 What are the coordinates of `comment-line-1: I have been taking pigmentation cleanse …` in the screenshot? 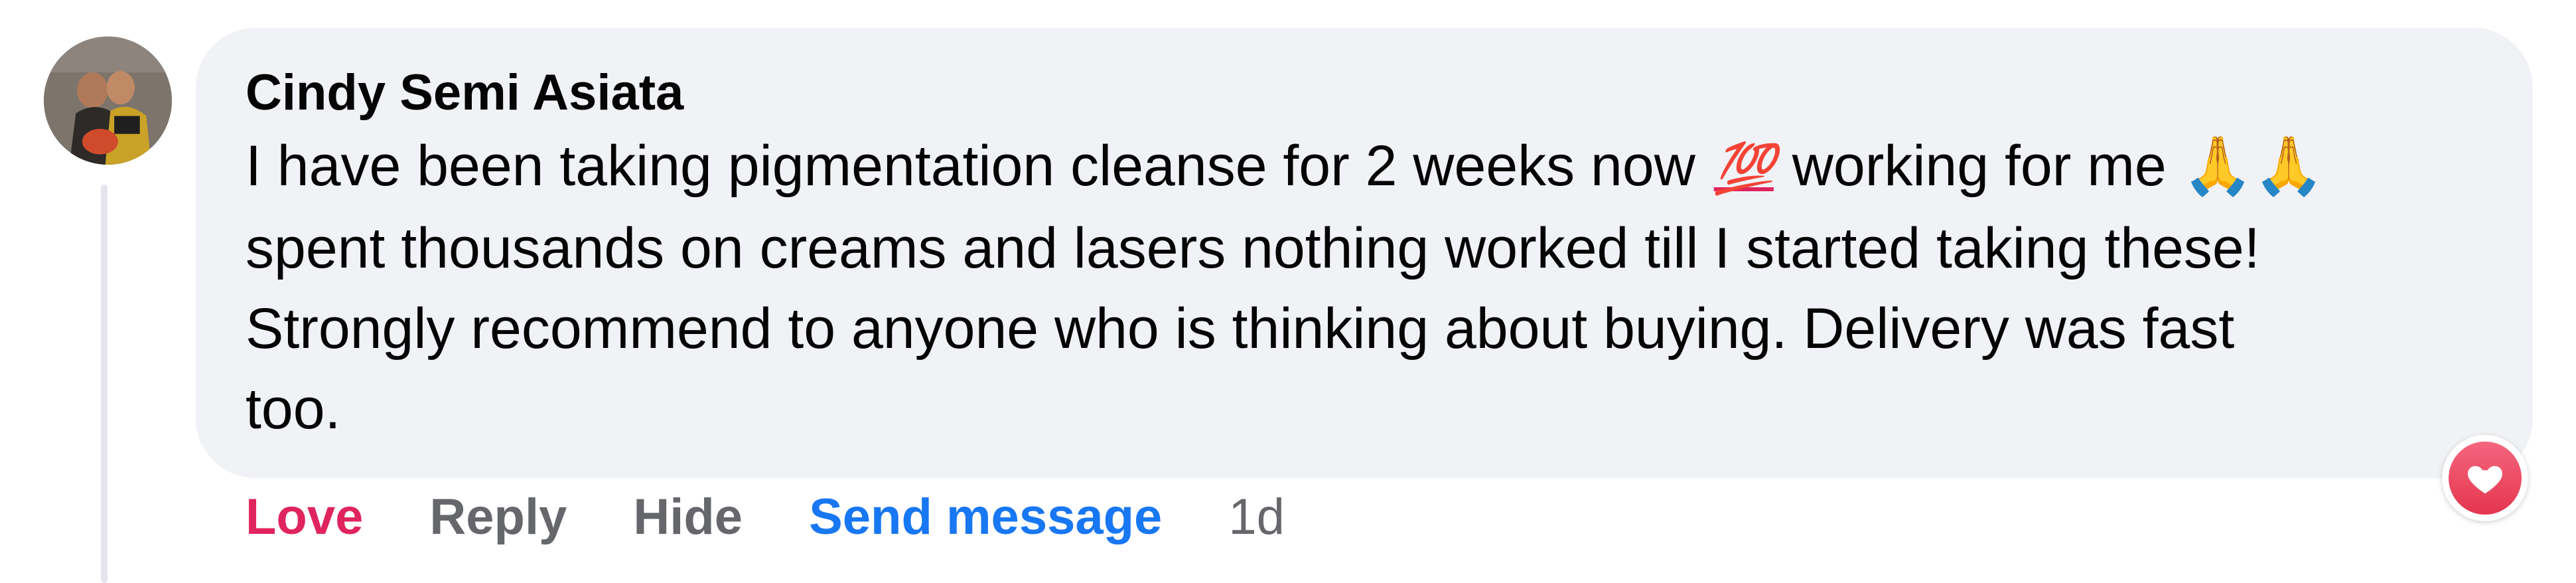 It's located at (1374, 167).